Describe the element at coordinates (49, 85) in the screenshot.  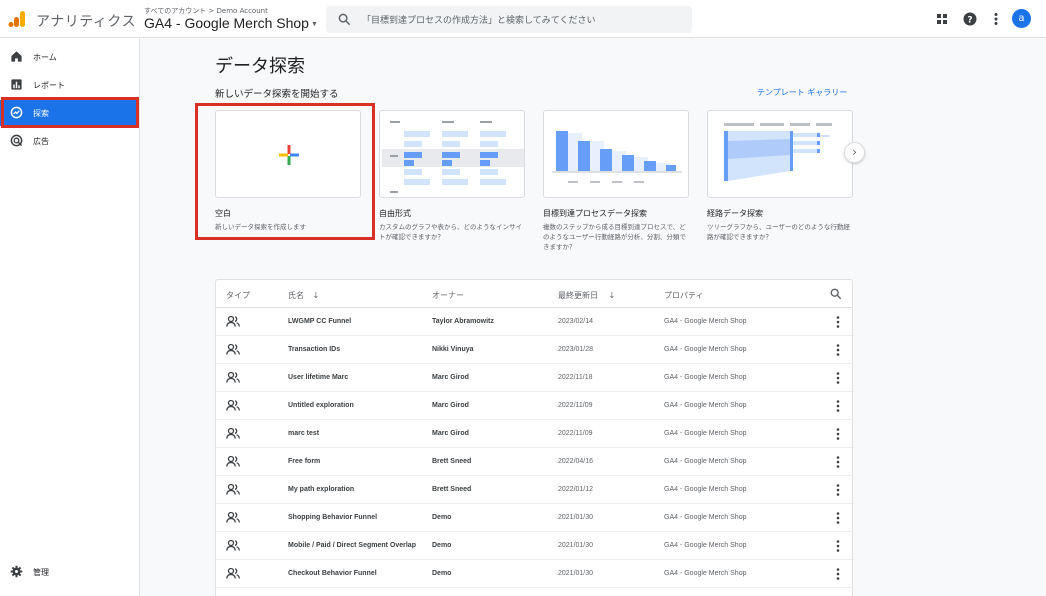
I see `sidebar-item-label: レポート` at that location.